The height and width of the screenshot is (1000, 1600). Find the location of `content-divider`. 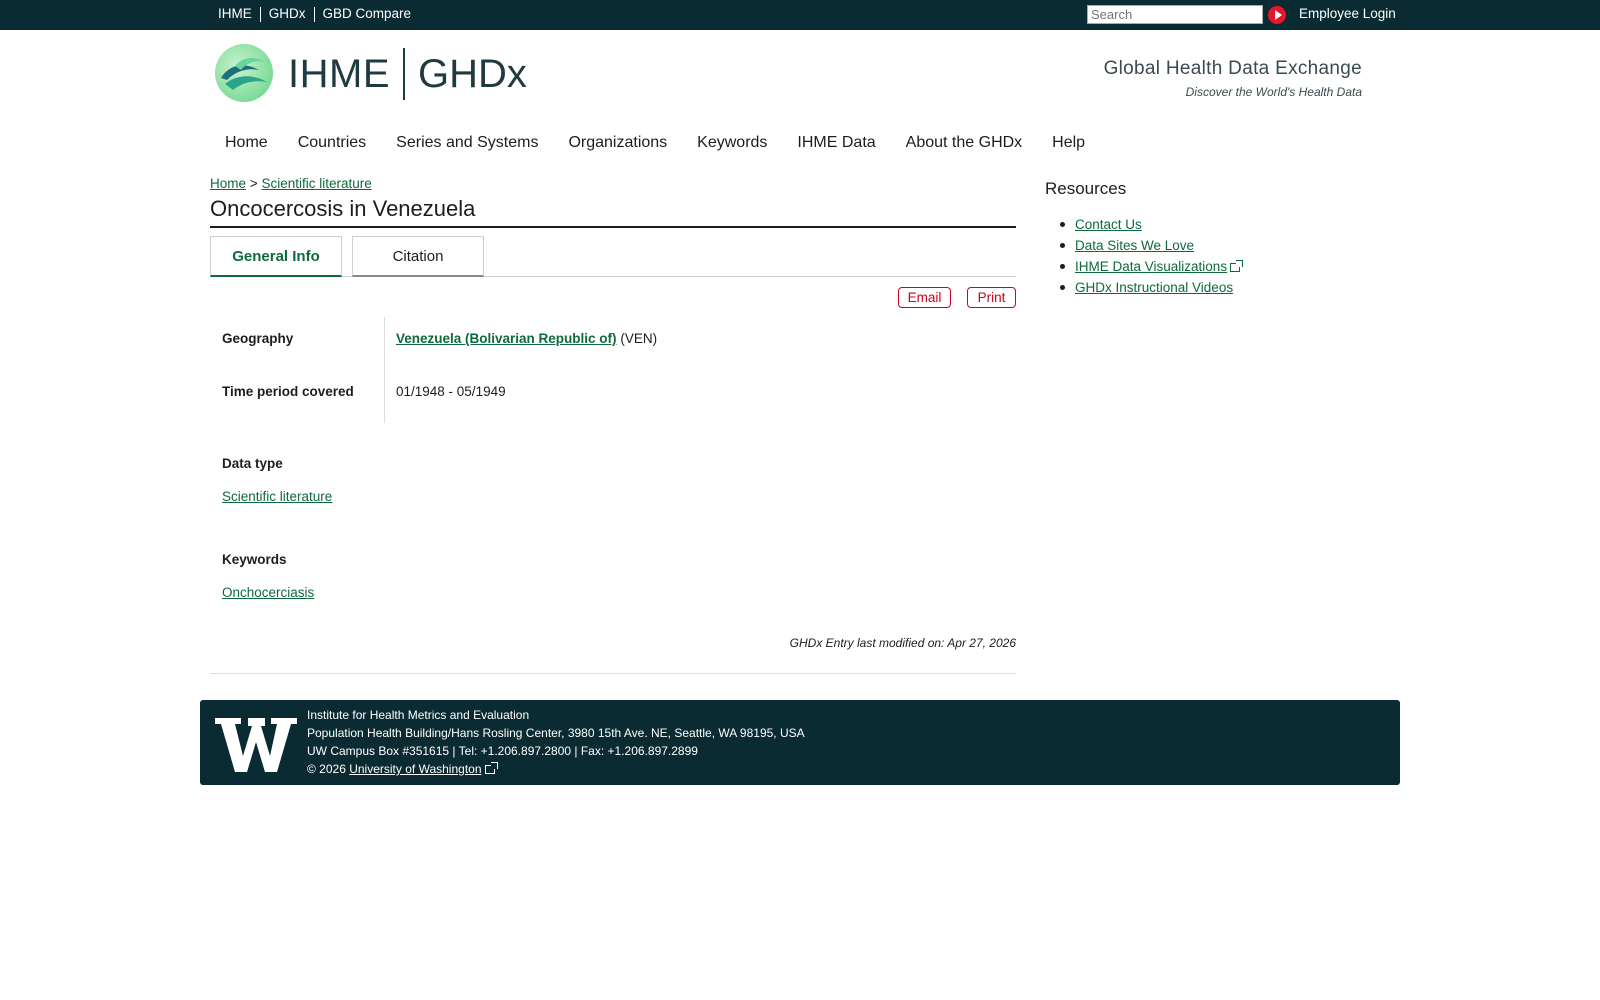

content-divider is located at coordinates (613, 673).